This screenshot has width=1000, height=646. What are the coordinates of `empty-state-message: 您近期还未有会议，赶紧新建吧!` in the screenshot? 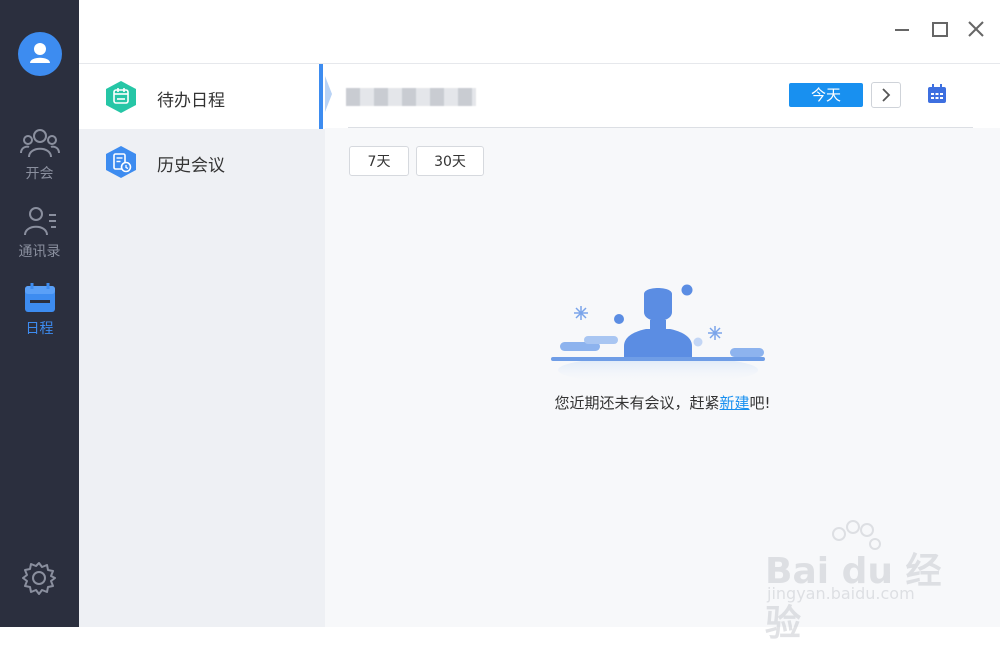 It's located at (662, 402).